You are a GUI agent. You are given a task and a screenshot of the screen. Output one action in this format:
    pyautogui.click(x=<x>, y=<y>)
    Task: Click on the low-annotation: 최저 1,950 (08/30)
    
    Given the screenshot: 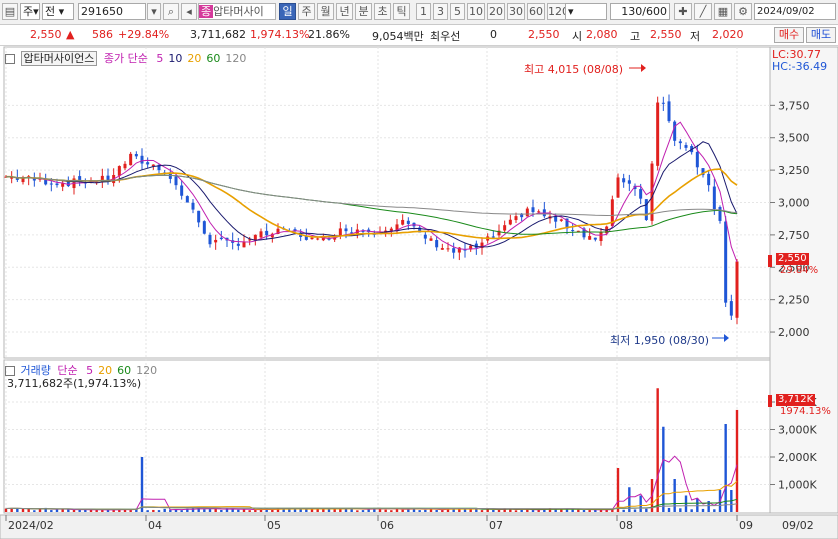 What is the action you would take?
    pyautogui.click(x=660, y=340)
    